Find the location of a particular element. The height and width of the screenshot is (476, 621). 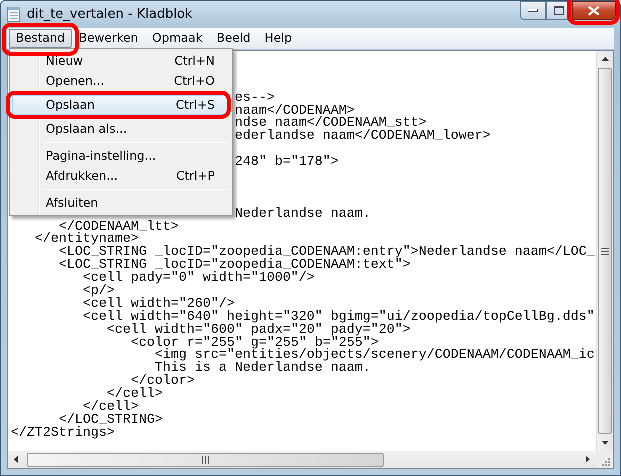

close-button is located at coordinates (594, 10).